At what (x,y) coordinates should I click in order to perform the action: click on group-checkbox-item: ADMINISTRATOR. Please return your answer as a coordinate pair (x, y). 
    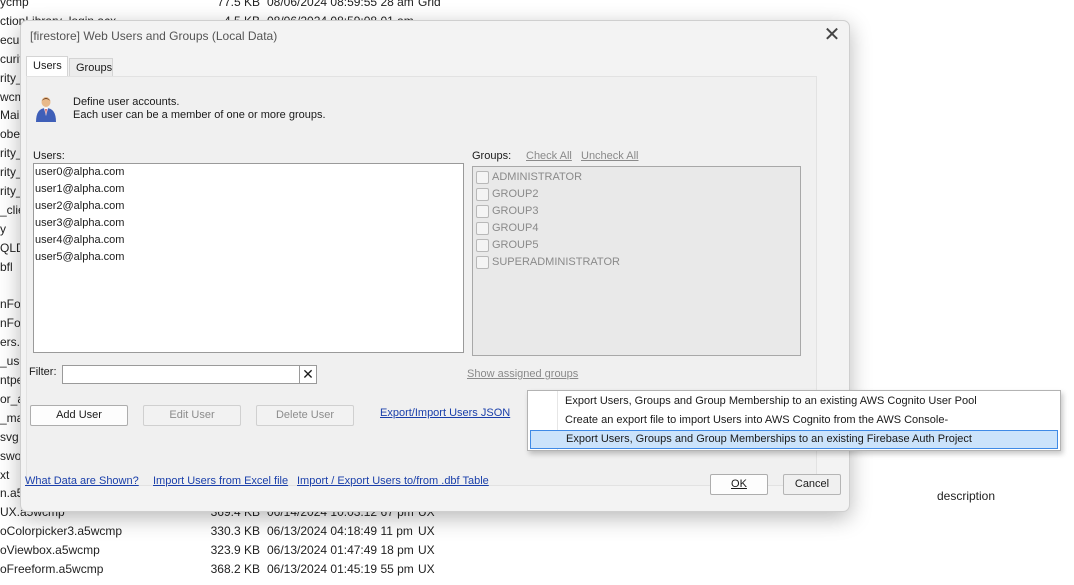
    Looking at the image, I should click on (636, 177).